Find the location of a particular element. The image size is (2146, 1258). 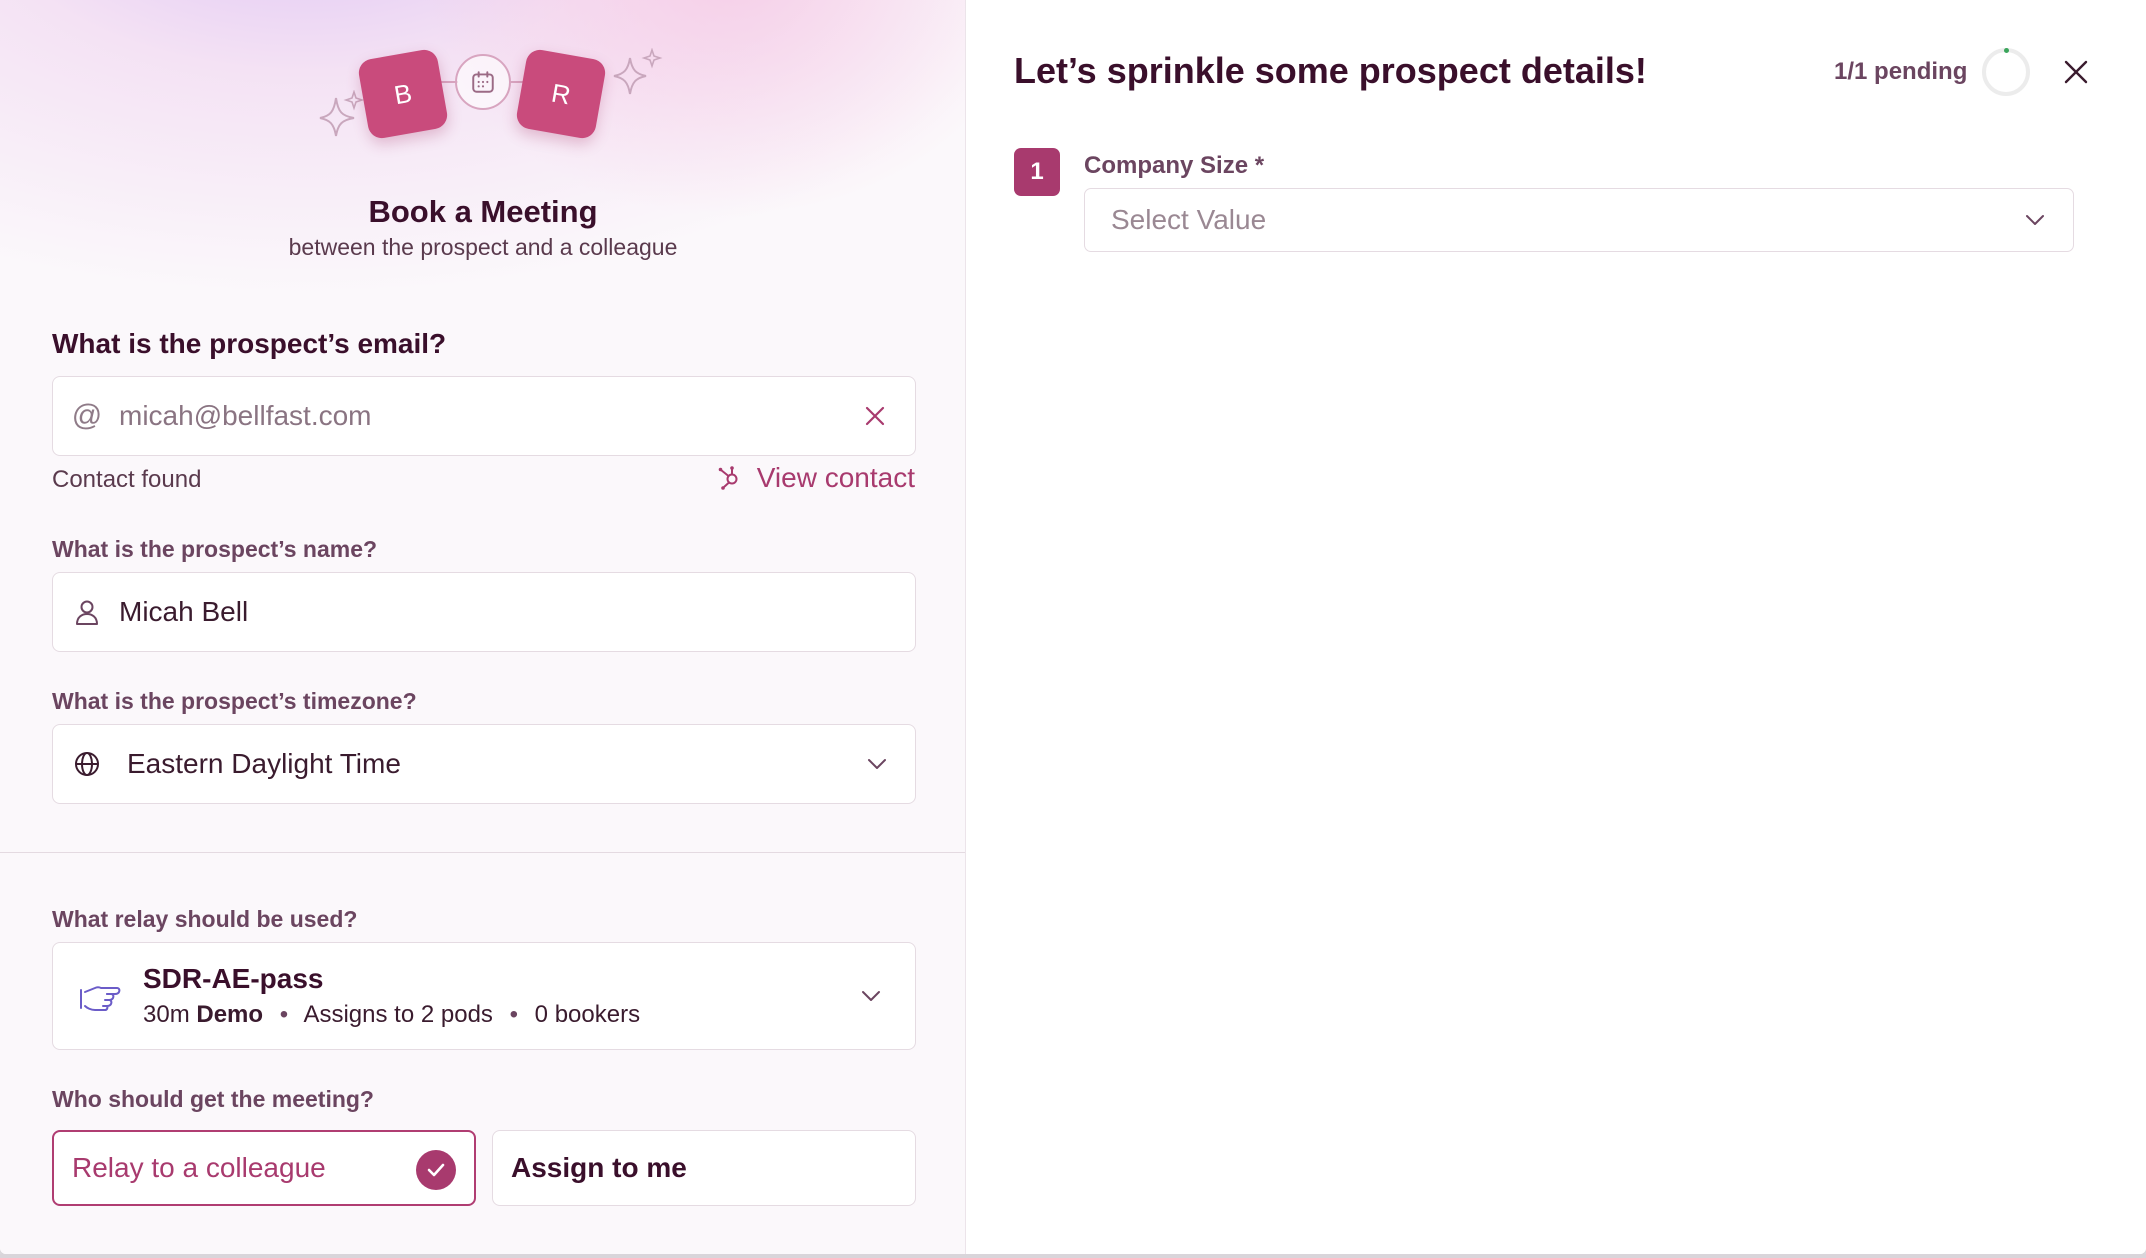

timezone-select: Eastern Daylight Time is located at coordinates (484, 764).